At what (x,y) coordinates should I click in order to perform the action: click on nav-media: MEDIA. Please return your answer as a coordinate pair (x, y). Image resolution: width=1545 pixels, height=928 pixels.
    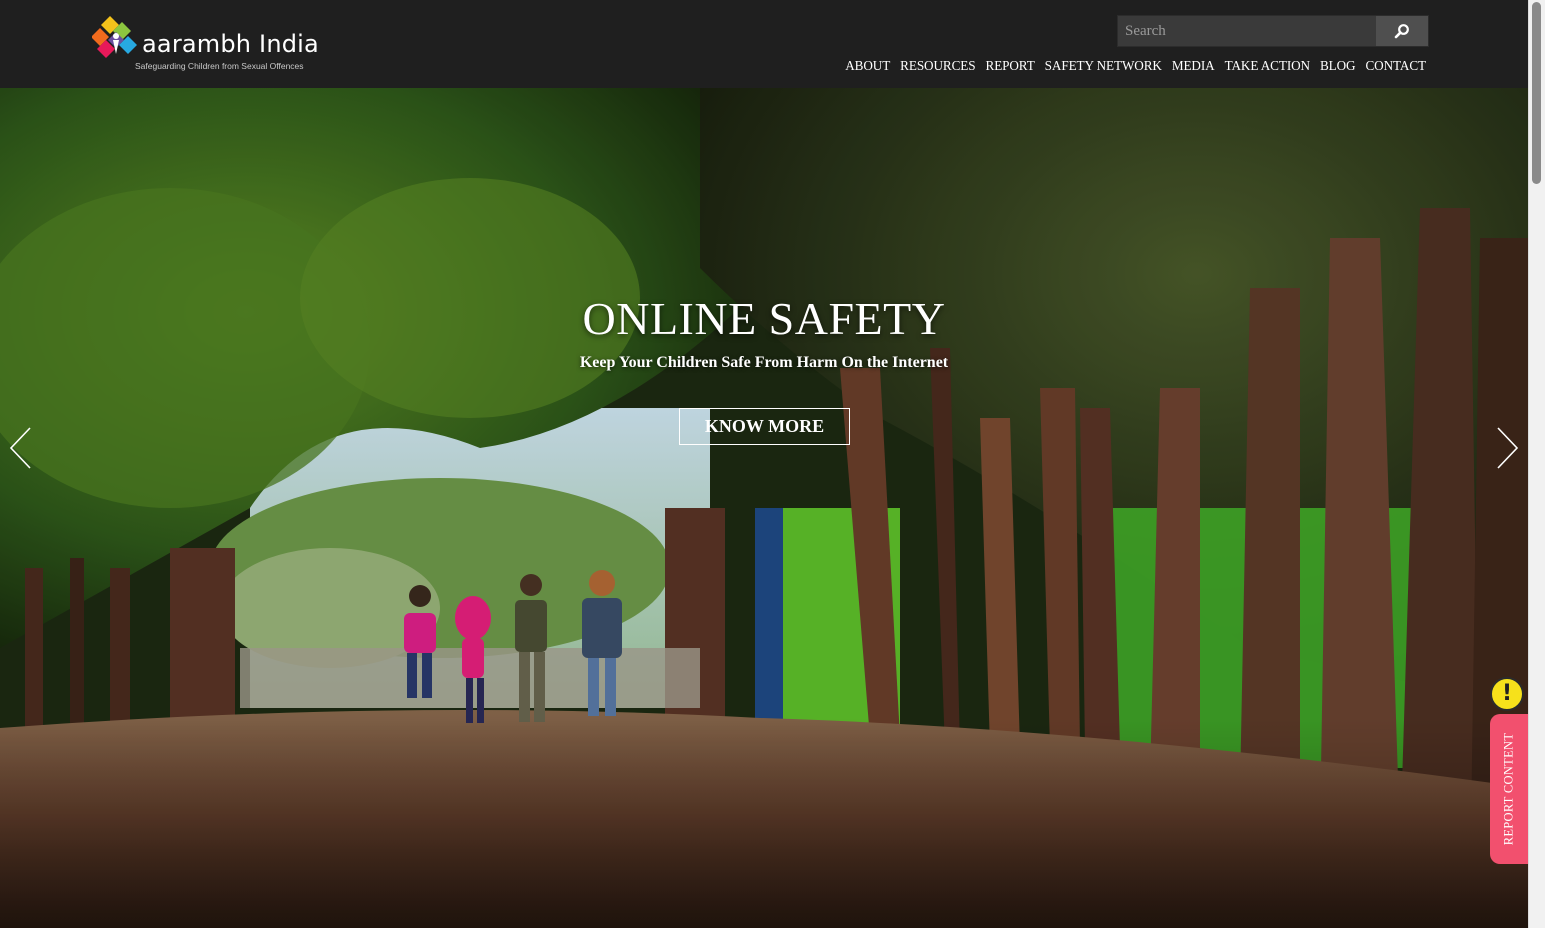
    Looking at the image, I should click on (1193, 66).